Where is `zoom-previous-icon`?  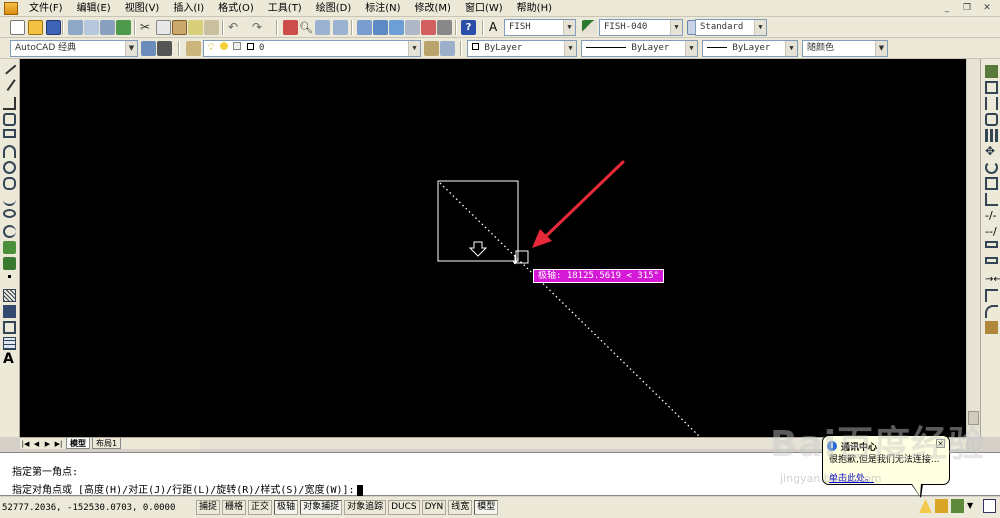 zoom-previous-icon is located at coordinates (340, 27).